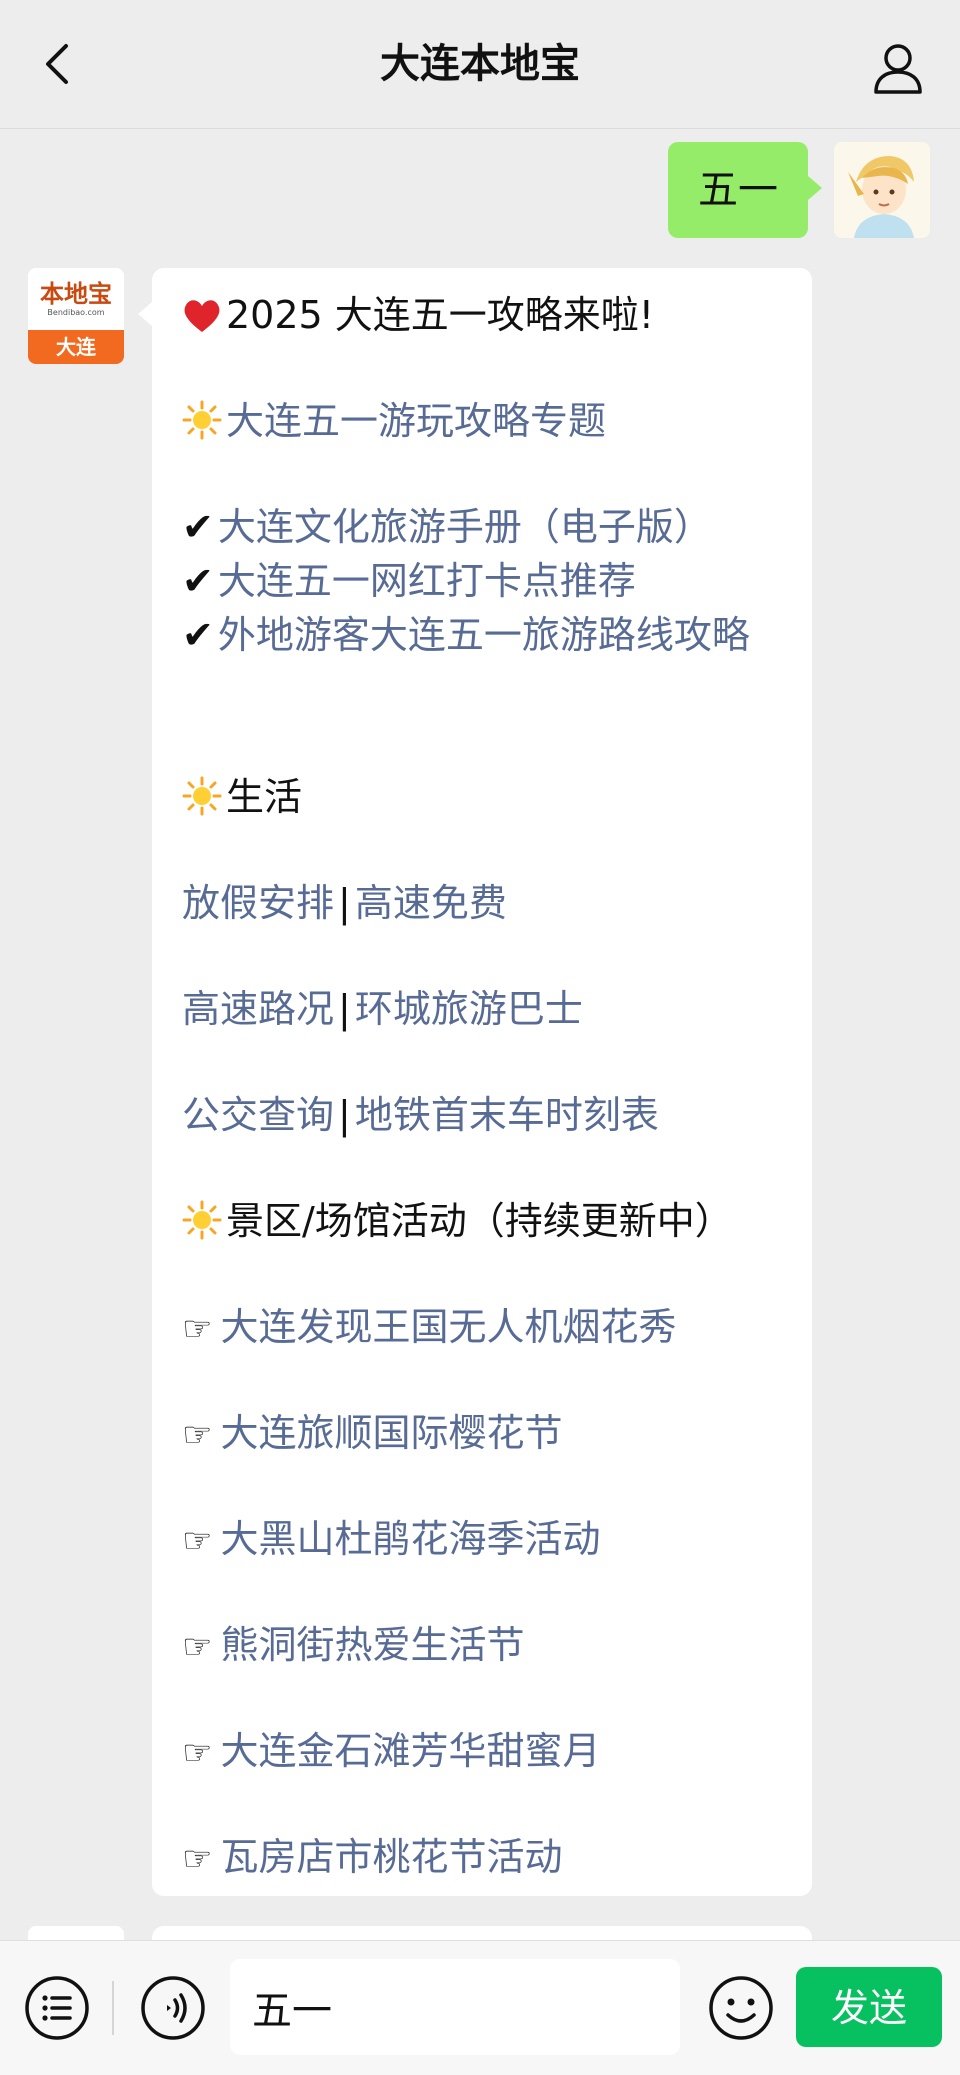  I want to click on travel-link-row: ✔ 大连五一网红打卡点推荐, so click(492, 581).